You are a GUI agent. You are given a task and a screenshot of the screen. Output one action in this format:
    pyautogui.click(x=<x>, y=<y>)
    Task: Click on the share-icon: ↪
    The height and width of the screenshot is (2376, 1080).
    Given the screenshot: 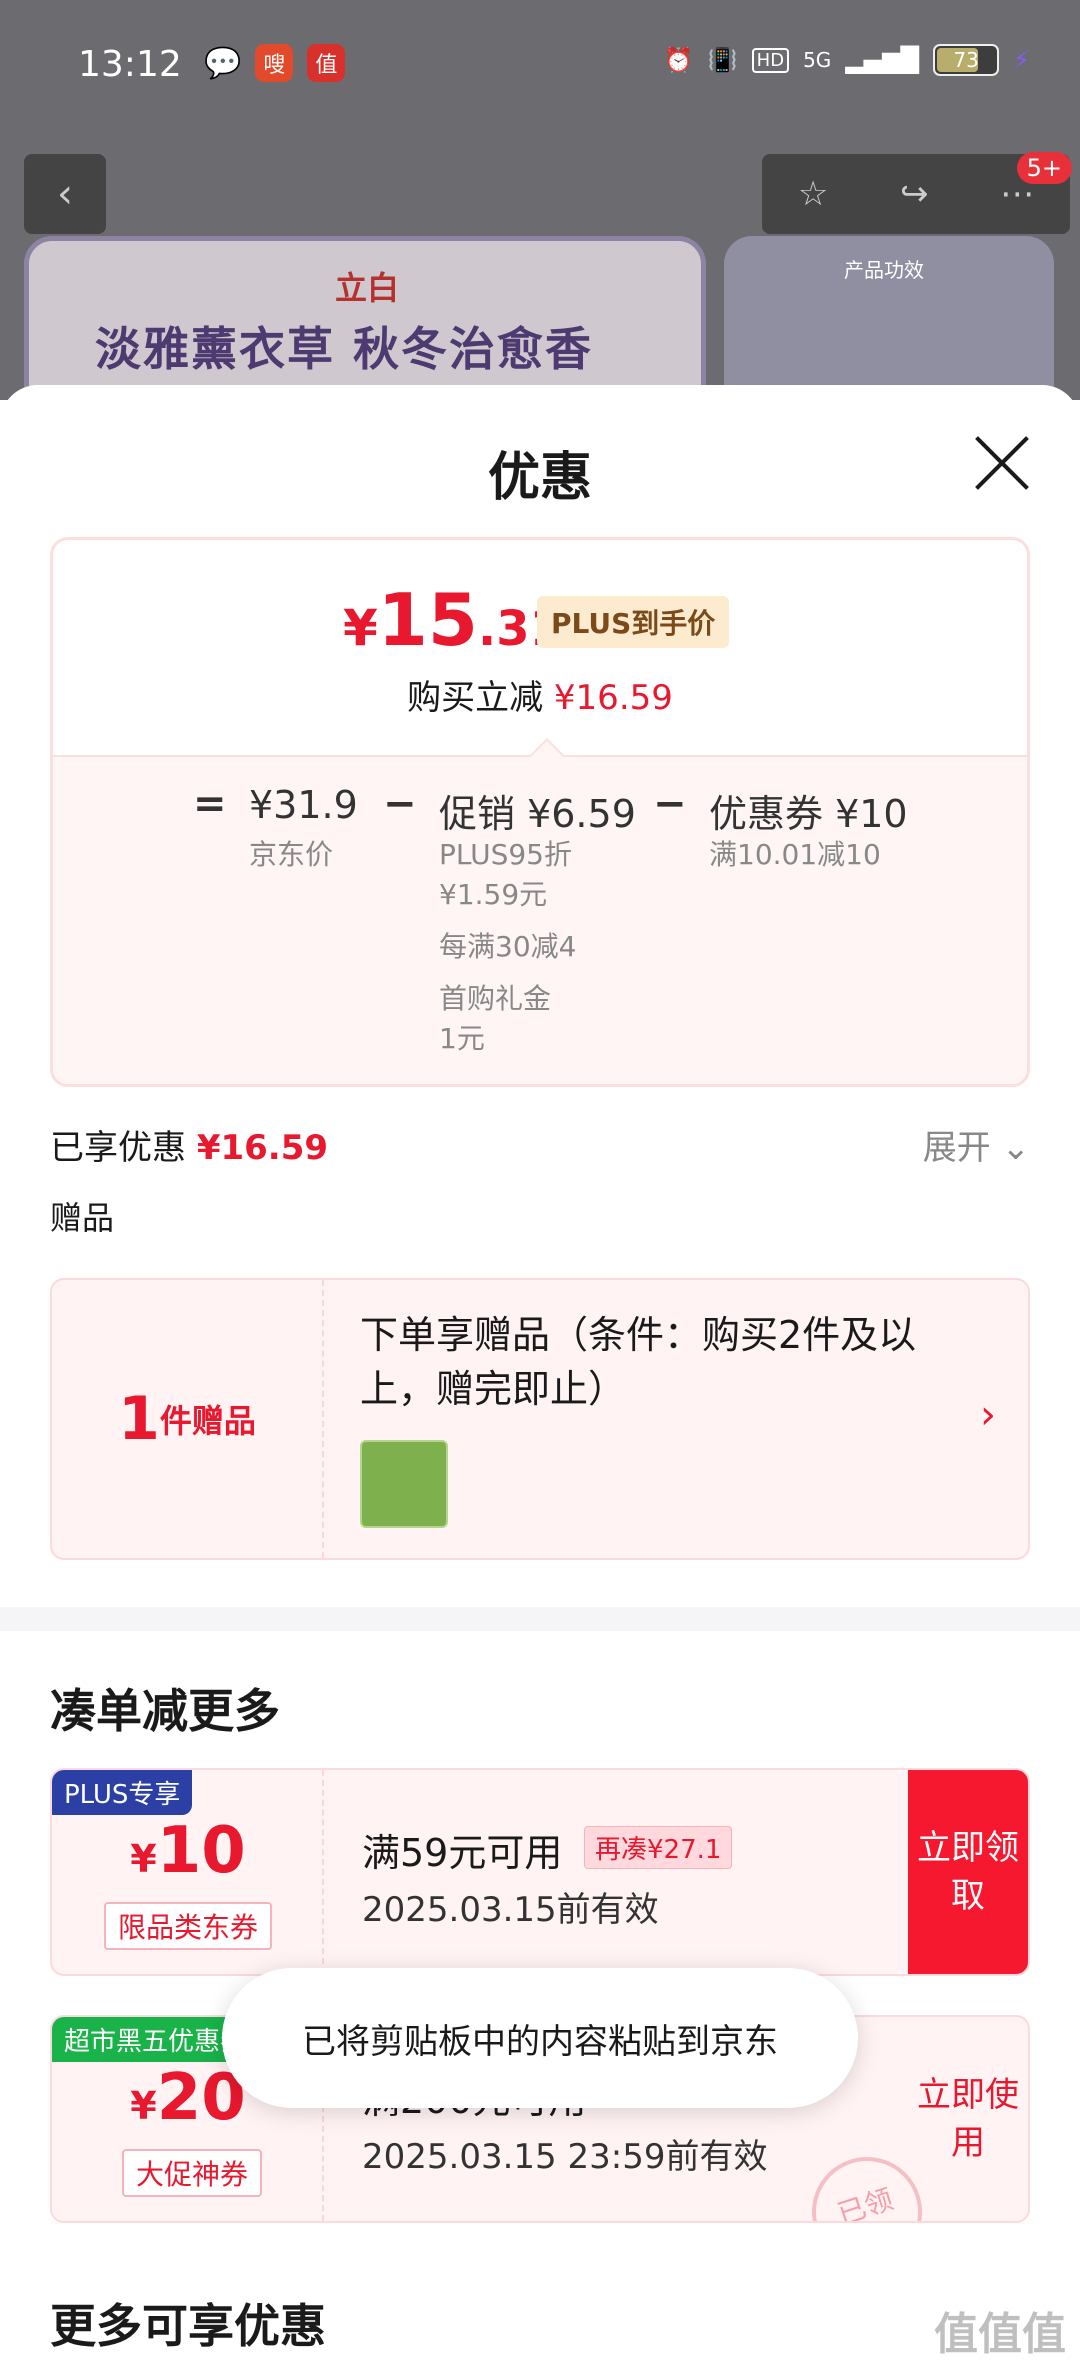 What is the action you would take?
    pyautogui.click(x=914, y=194)
    